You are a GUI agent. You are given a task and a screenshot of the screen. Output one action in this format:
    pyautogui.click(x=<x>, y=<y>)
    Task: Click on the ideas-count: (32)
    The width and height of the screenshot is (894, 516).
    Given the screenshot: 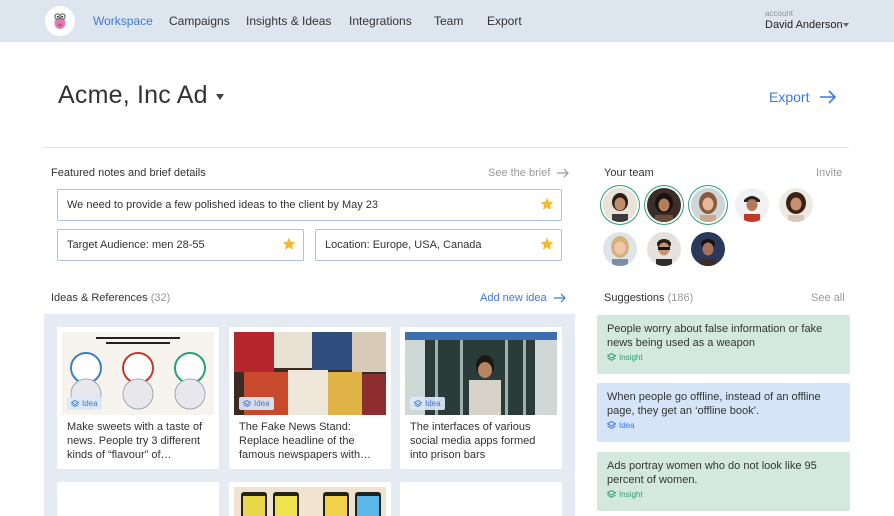 What is the action you would take?
    pyautogui.click(x=160, y=298)
    